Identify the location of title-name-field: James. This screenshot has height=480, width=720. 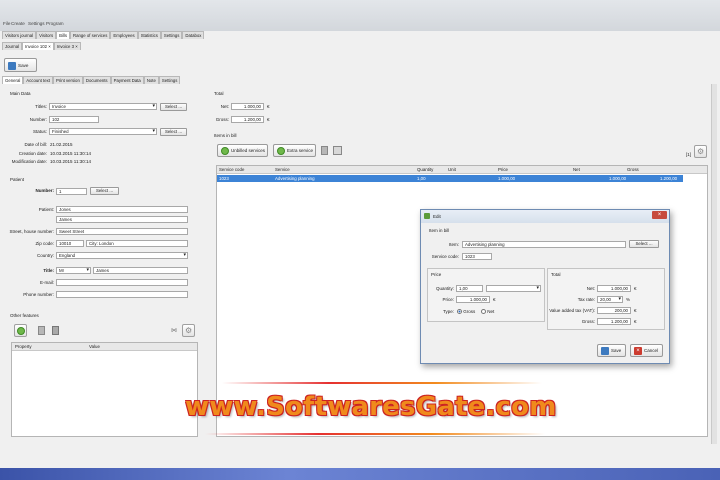
(140, 270).